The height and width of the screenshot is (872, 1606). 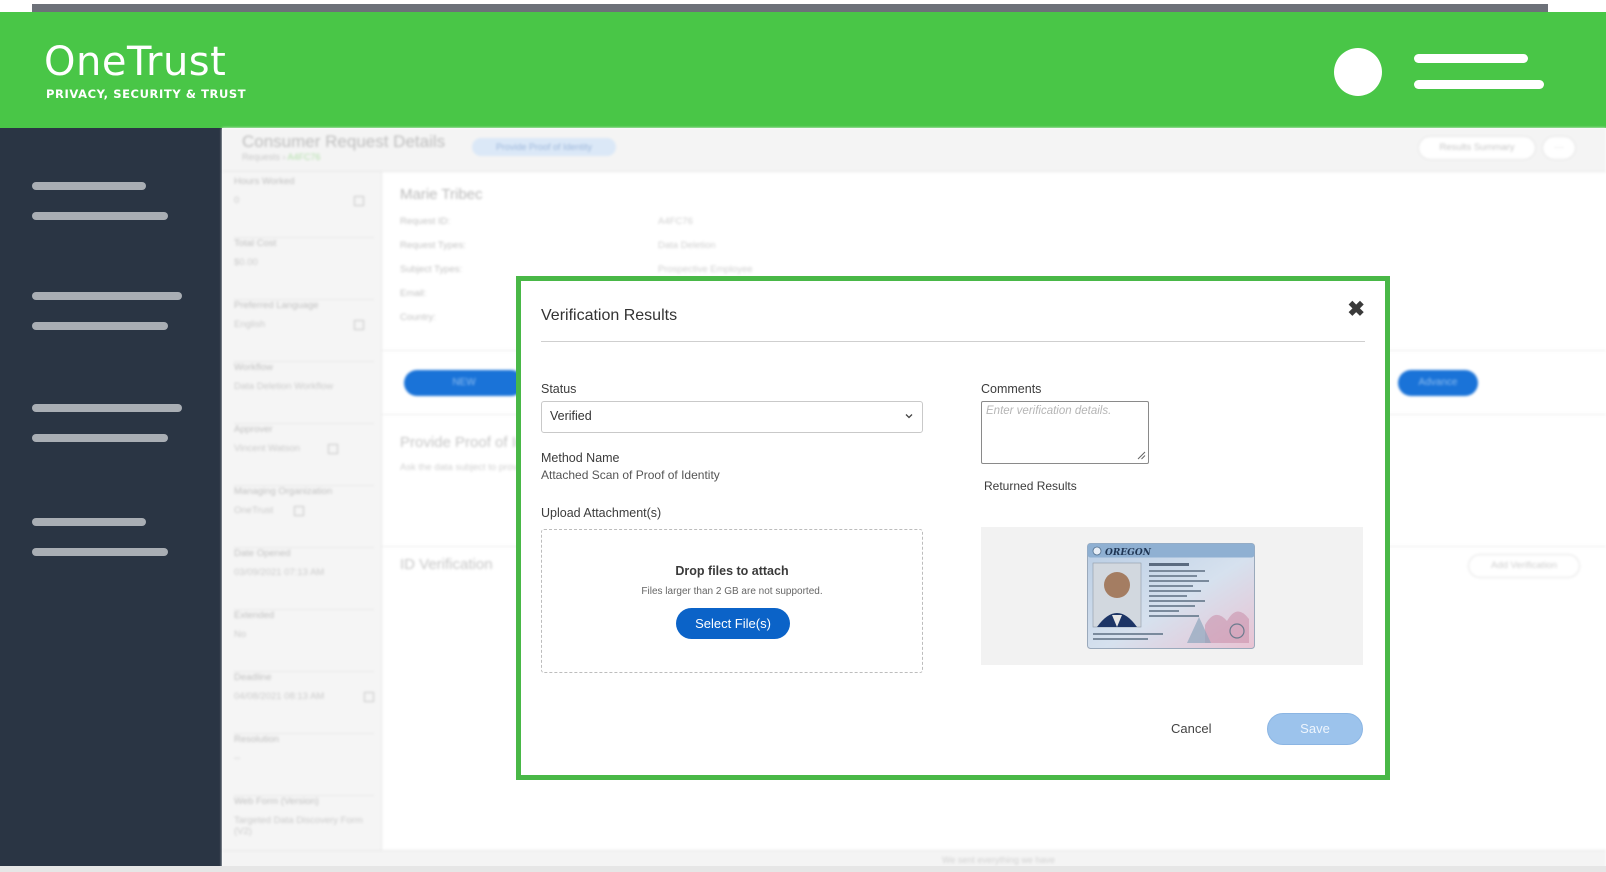 What do you see at coordinates (1356, 310) in the screenshot?
I see `close-icon: ✖` at bounding box center [1356, 310].